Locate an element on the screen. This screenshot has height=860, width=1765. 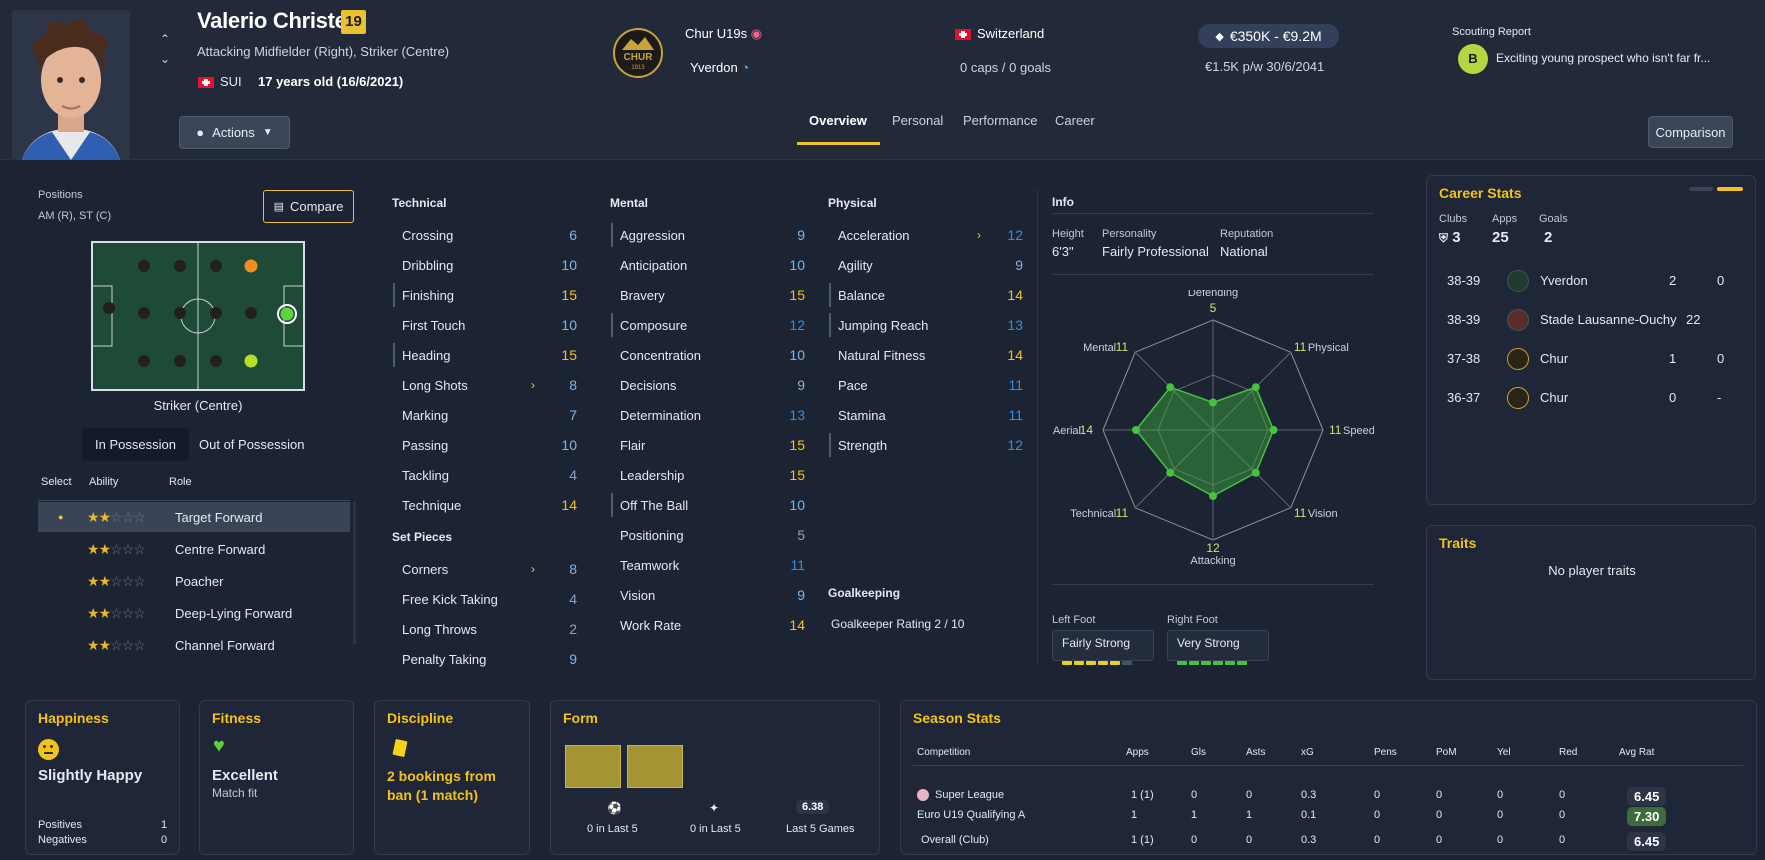
attribute-row: Heading 15 is located at coordinates (485, 355).